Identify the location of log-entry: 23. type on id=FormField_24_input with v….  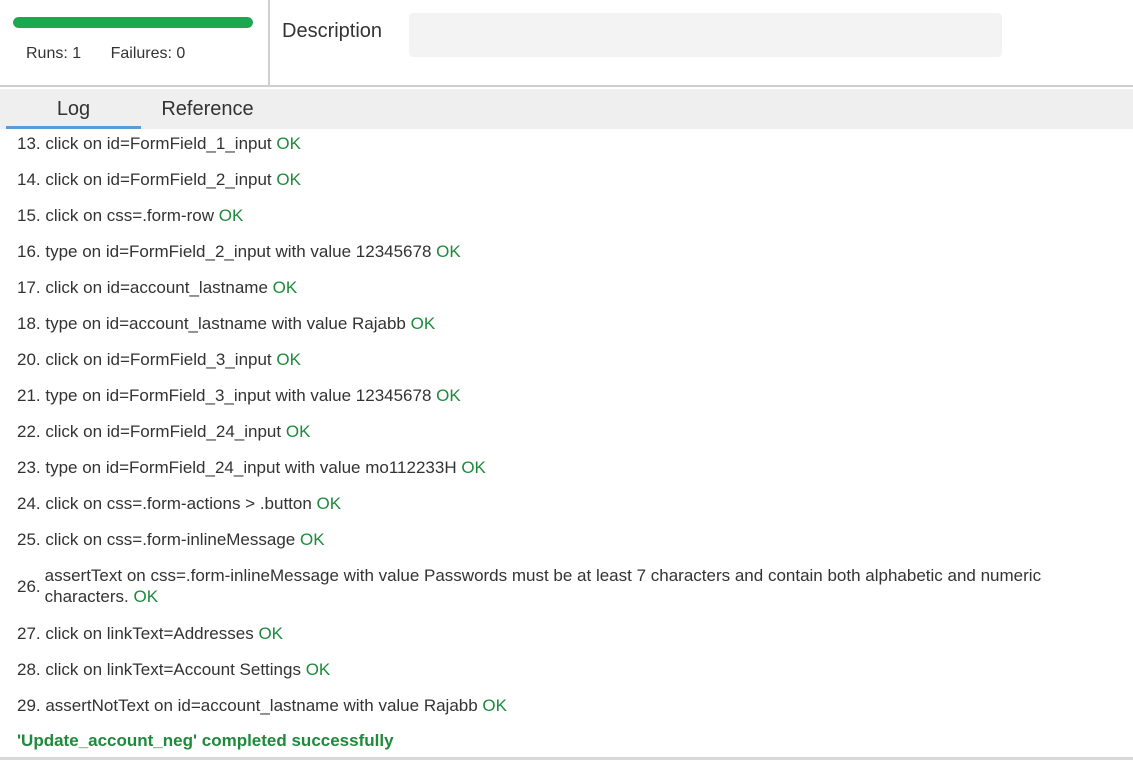
(570, 467).